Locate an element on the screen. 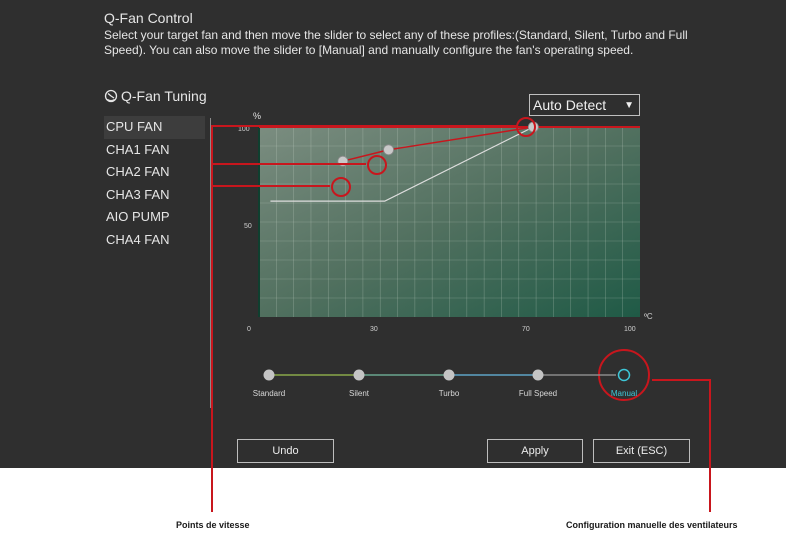 This screenshot has height=537, width=786. profile-label-silent: Silent is located at coordinates (359, 393).